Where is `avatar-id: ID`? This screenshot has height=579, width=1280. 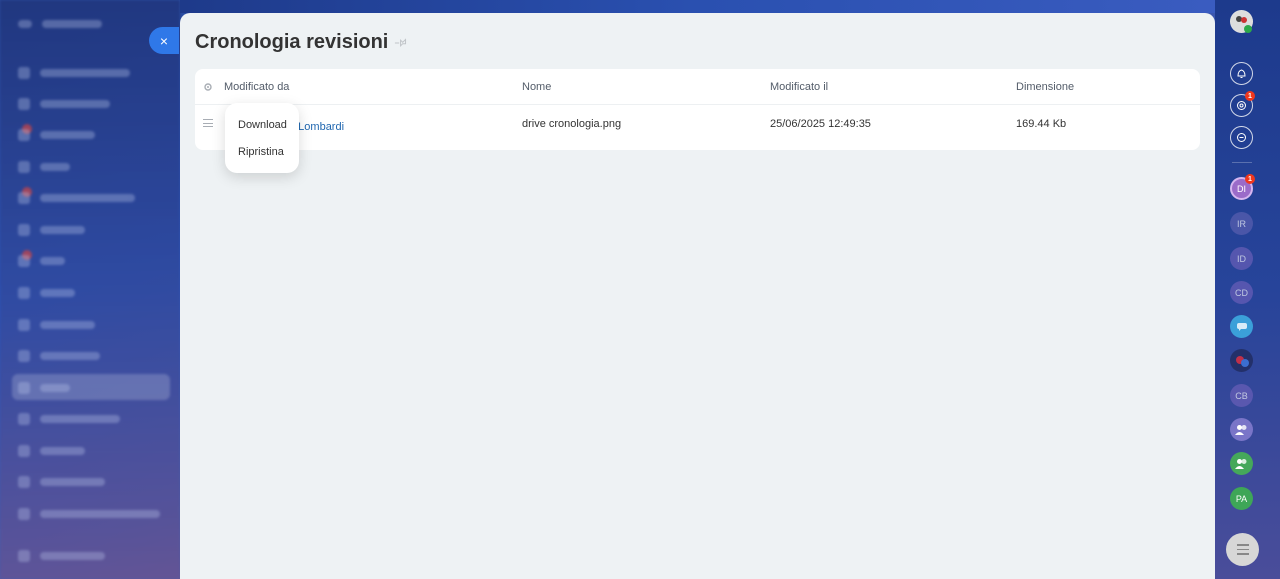
avatar-id: ID is located at coordinates (1241, 258).